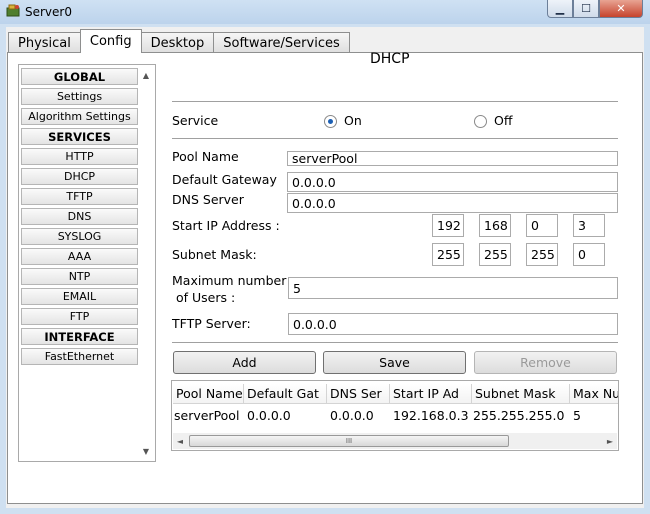  I want to click on dns-server-input: 0.0.0.0, so click(452, 203).